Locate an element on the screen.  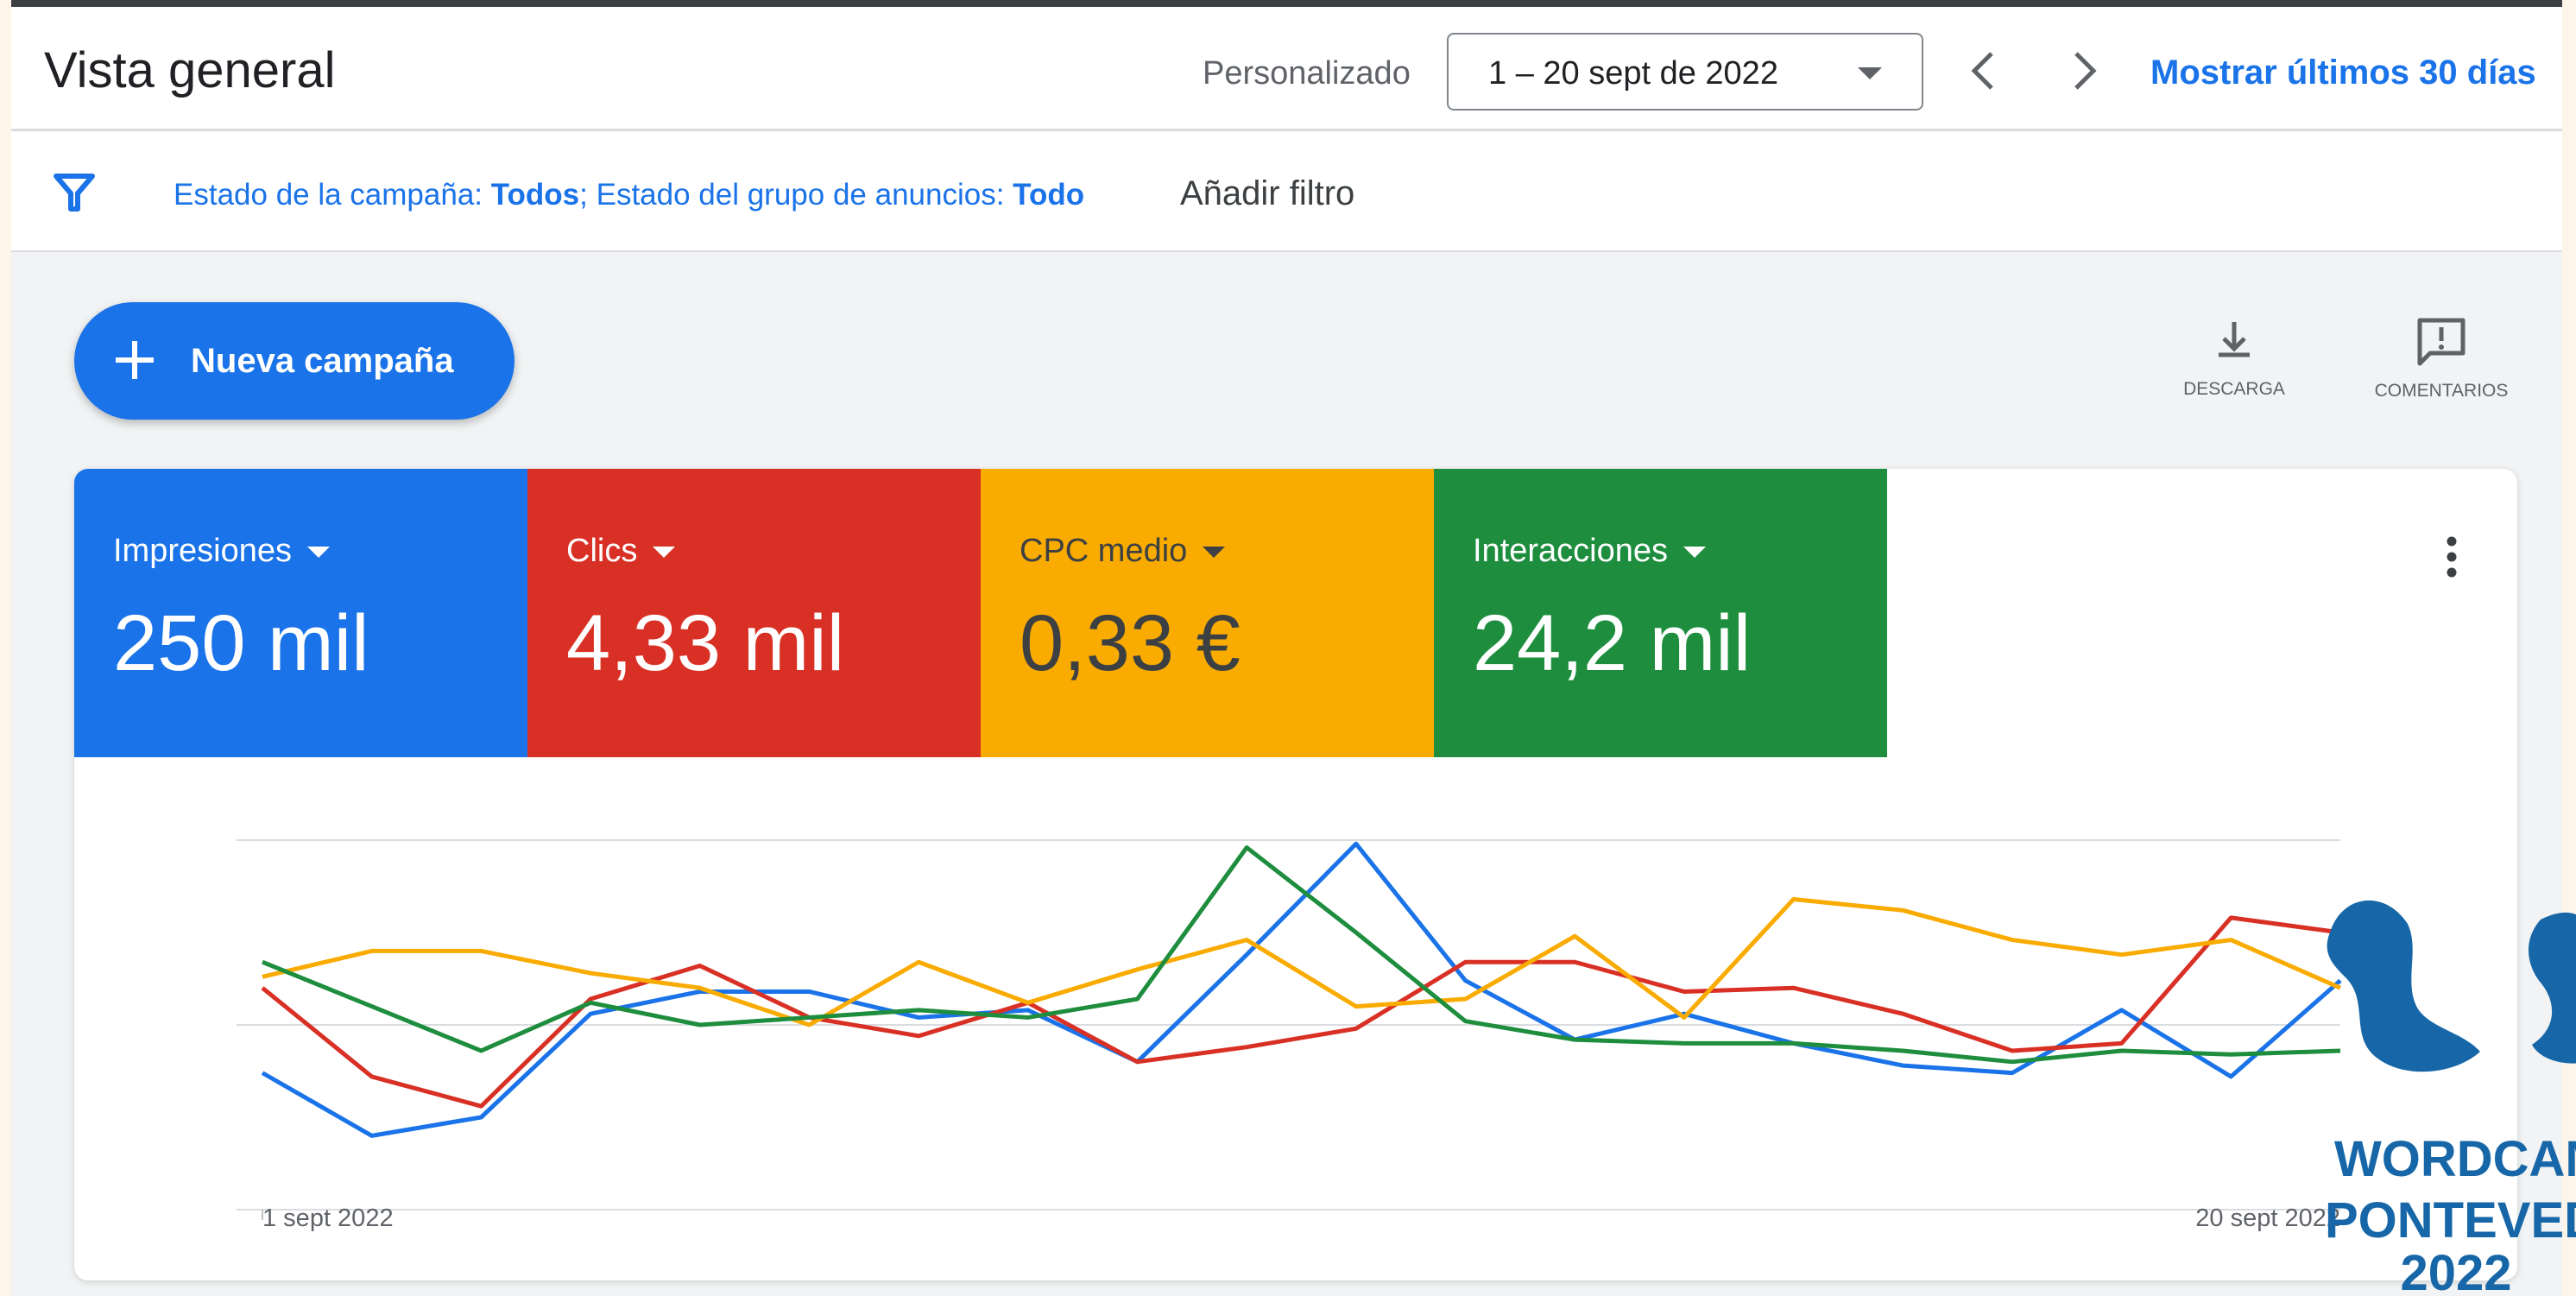
chevron-left-icon is located at coordinates (1982, 71).